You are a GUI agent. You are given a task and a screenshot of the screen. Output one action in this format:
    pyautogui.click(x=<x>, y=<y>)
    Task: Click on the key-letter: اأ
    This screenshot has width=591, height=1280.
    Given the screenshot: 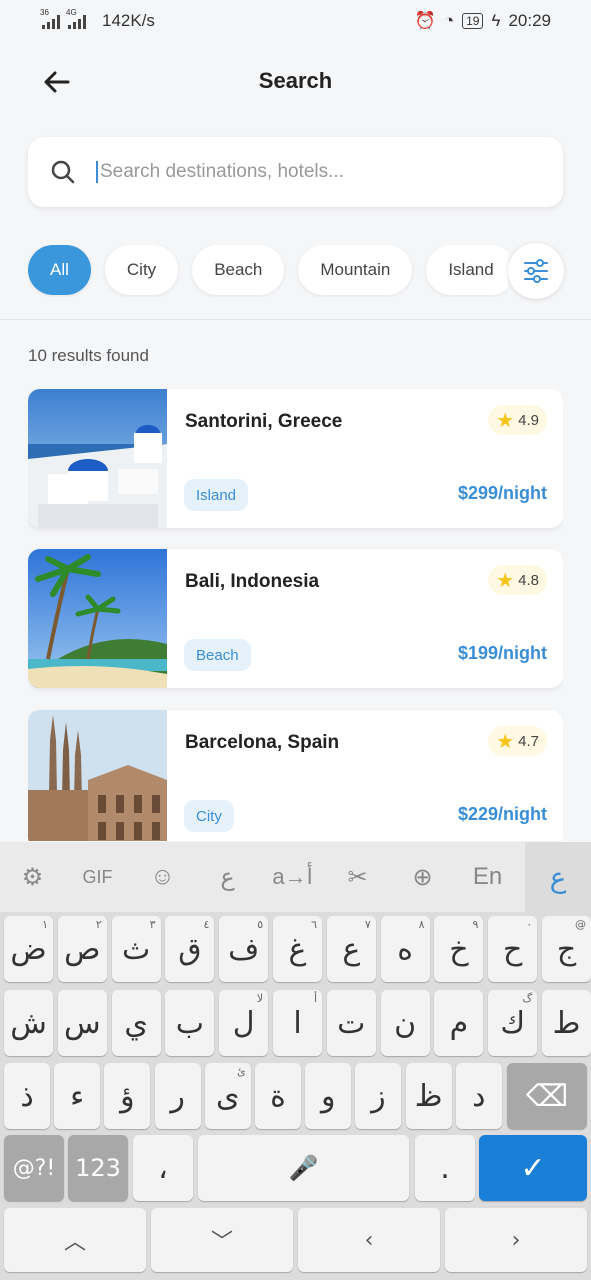 What is the action you would take?
    pyautogui.click(x=297, y=1023)
    